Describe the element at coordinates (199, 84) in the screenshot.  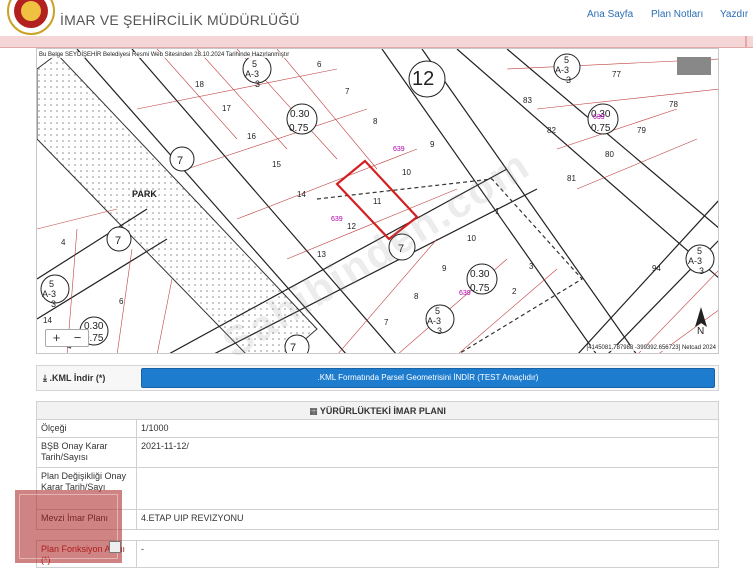
I see `svg-text: 18` at that location.